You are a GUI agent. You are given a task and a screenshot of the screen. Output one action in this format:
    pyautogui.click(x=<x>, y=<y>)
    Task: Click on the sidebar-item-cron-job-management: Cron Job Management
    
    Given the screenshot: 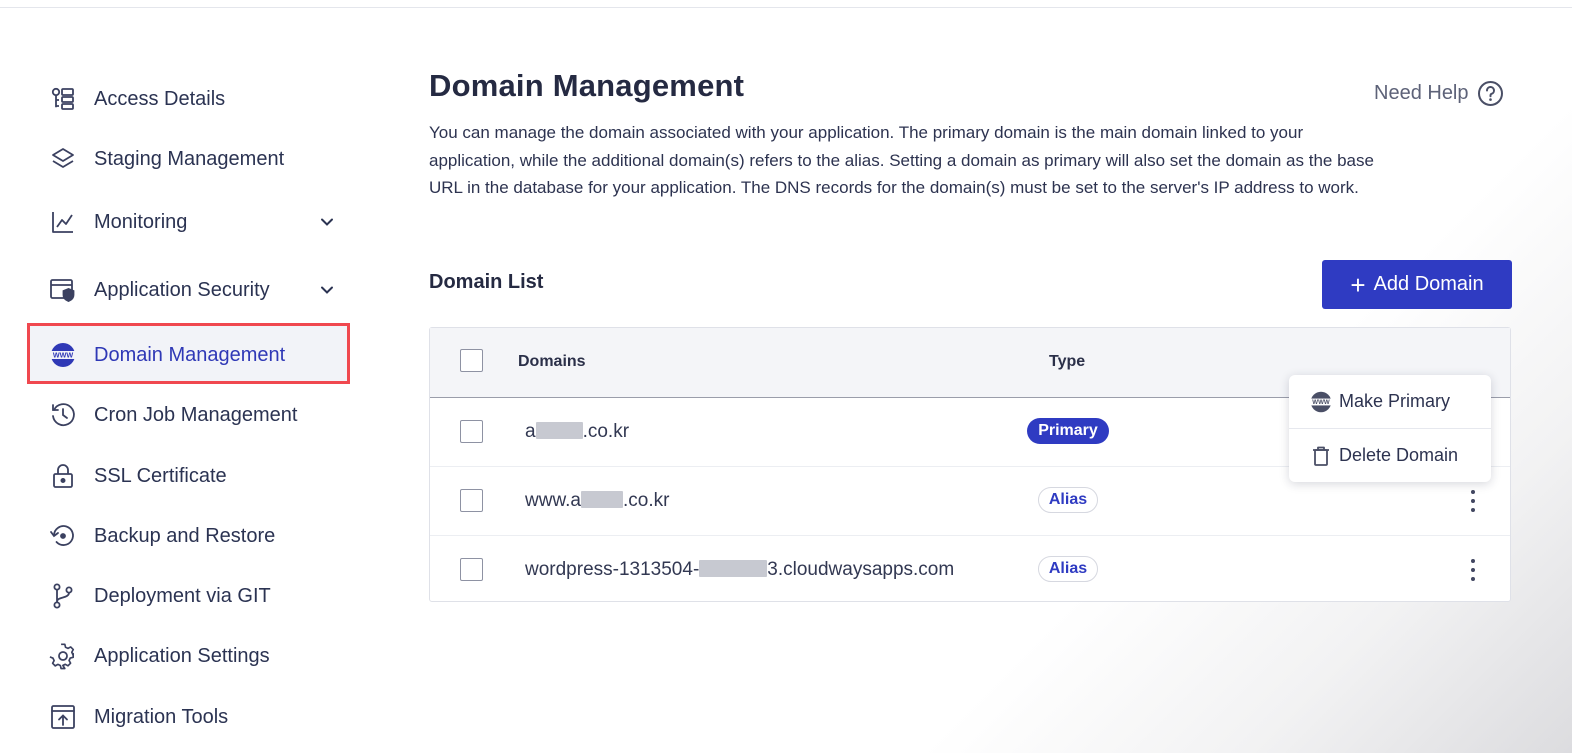 What is the action you would take?
    pyautogui.click(x=193, y=415)
    